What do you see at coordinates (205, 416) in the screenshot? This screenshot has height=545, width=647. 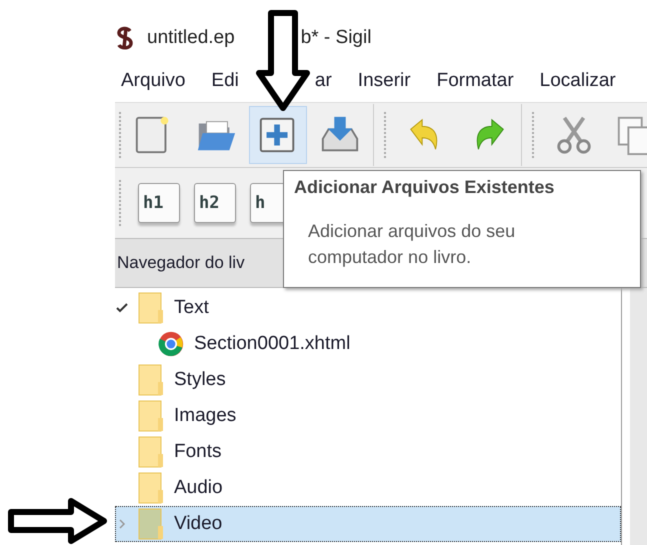 I see `tree-item-label: Images` at bounding box center [205, 416].